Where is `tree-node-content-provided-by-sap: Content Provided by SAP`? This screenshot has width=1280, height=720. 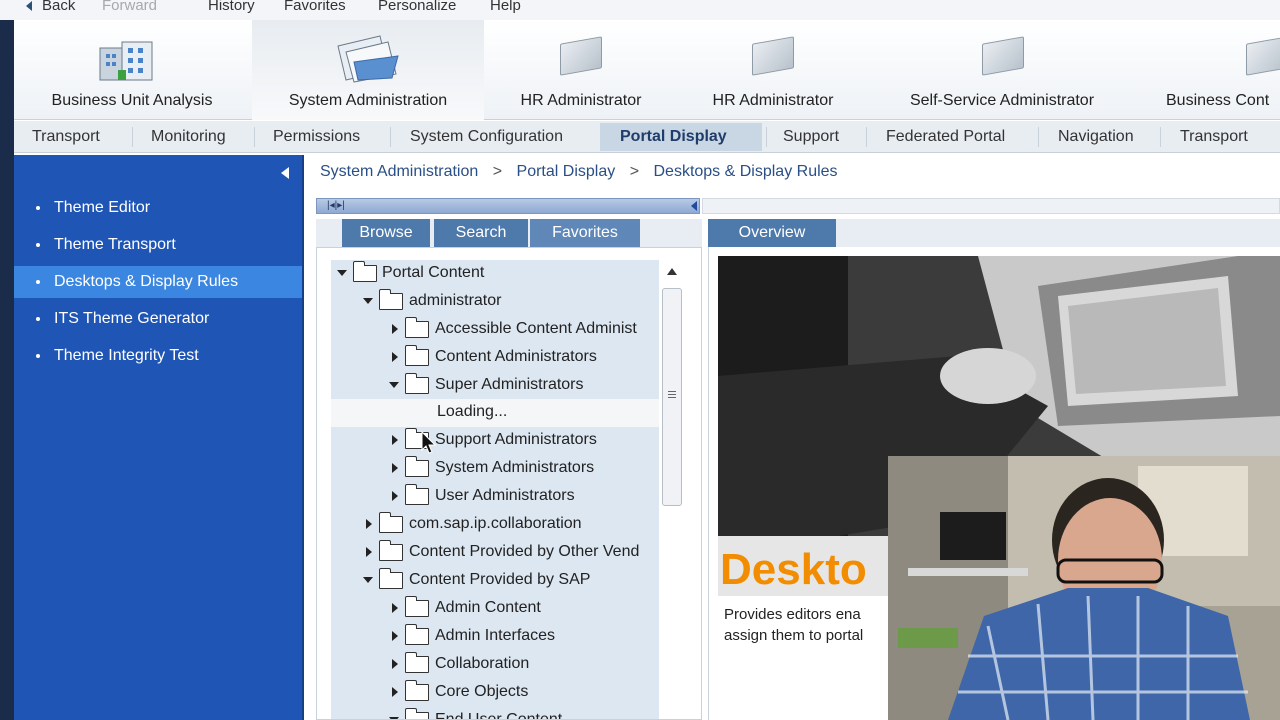
tree-node-content-provided-by-sap: Content Provided by SAP is located at coordinates (495, 581).